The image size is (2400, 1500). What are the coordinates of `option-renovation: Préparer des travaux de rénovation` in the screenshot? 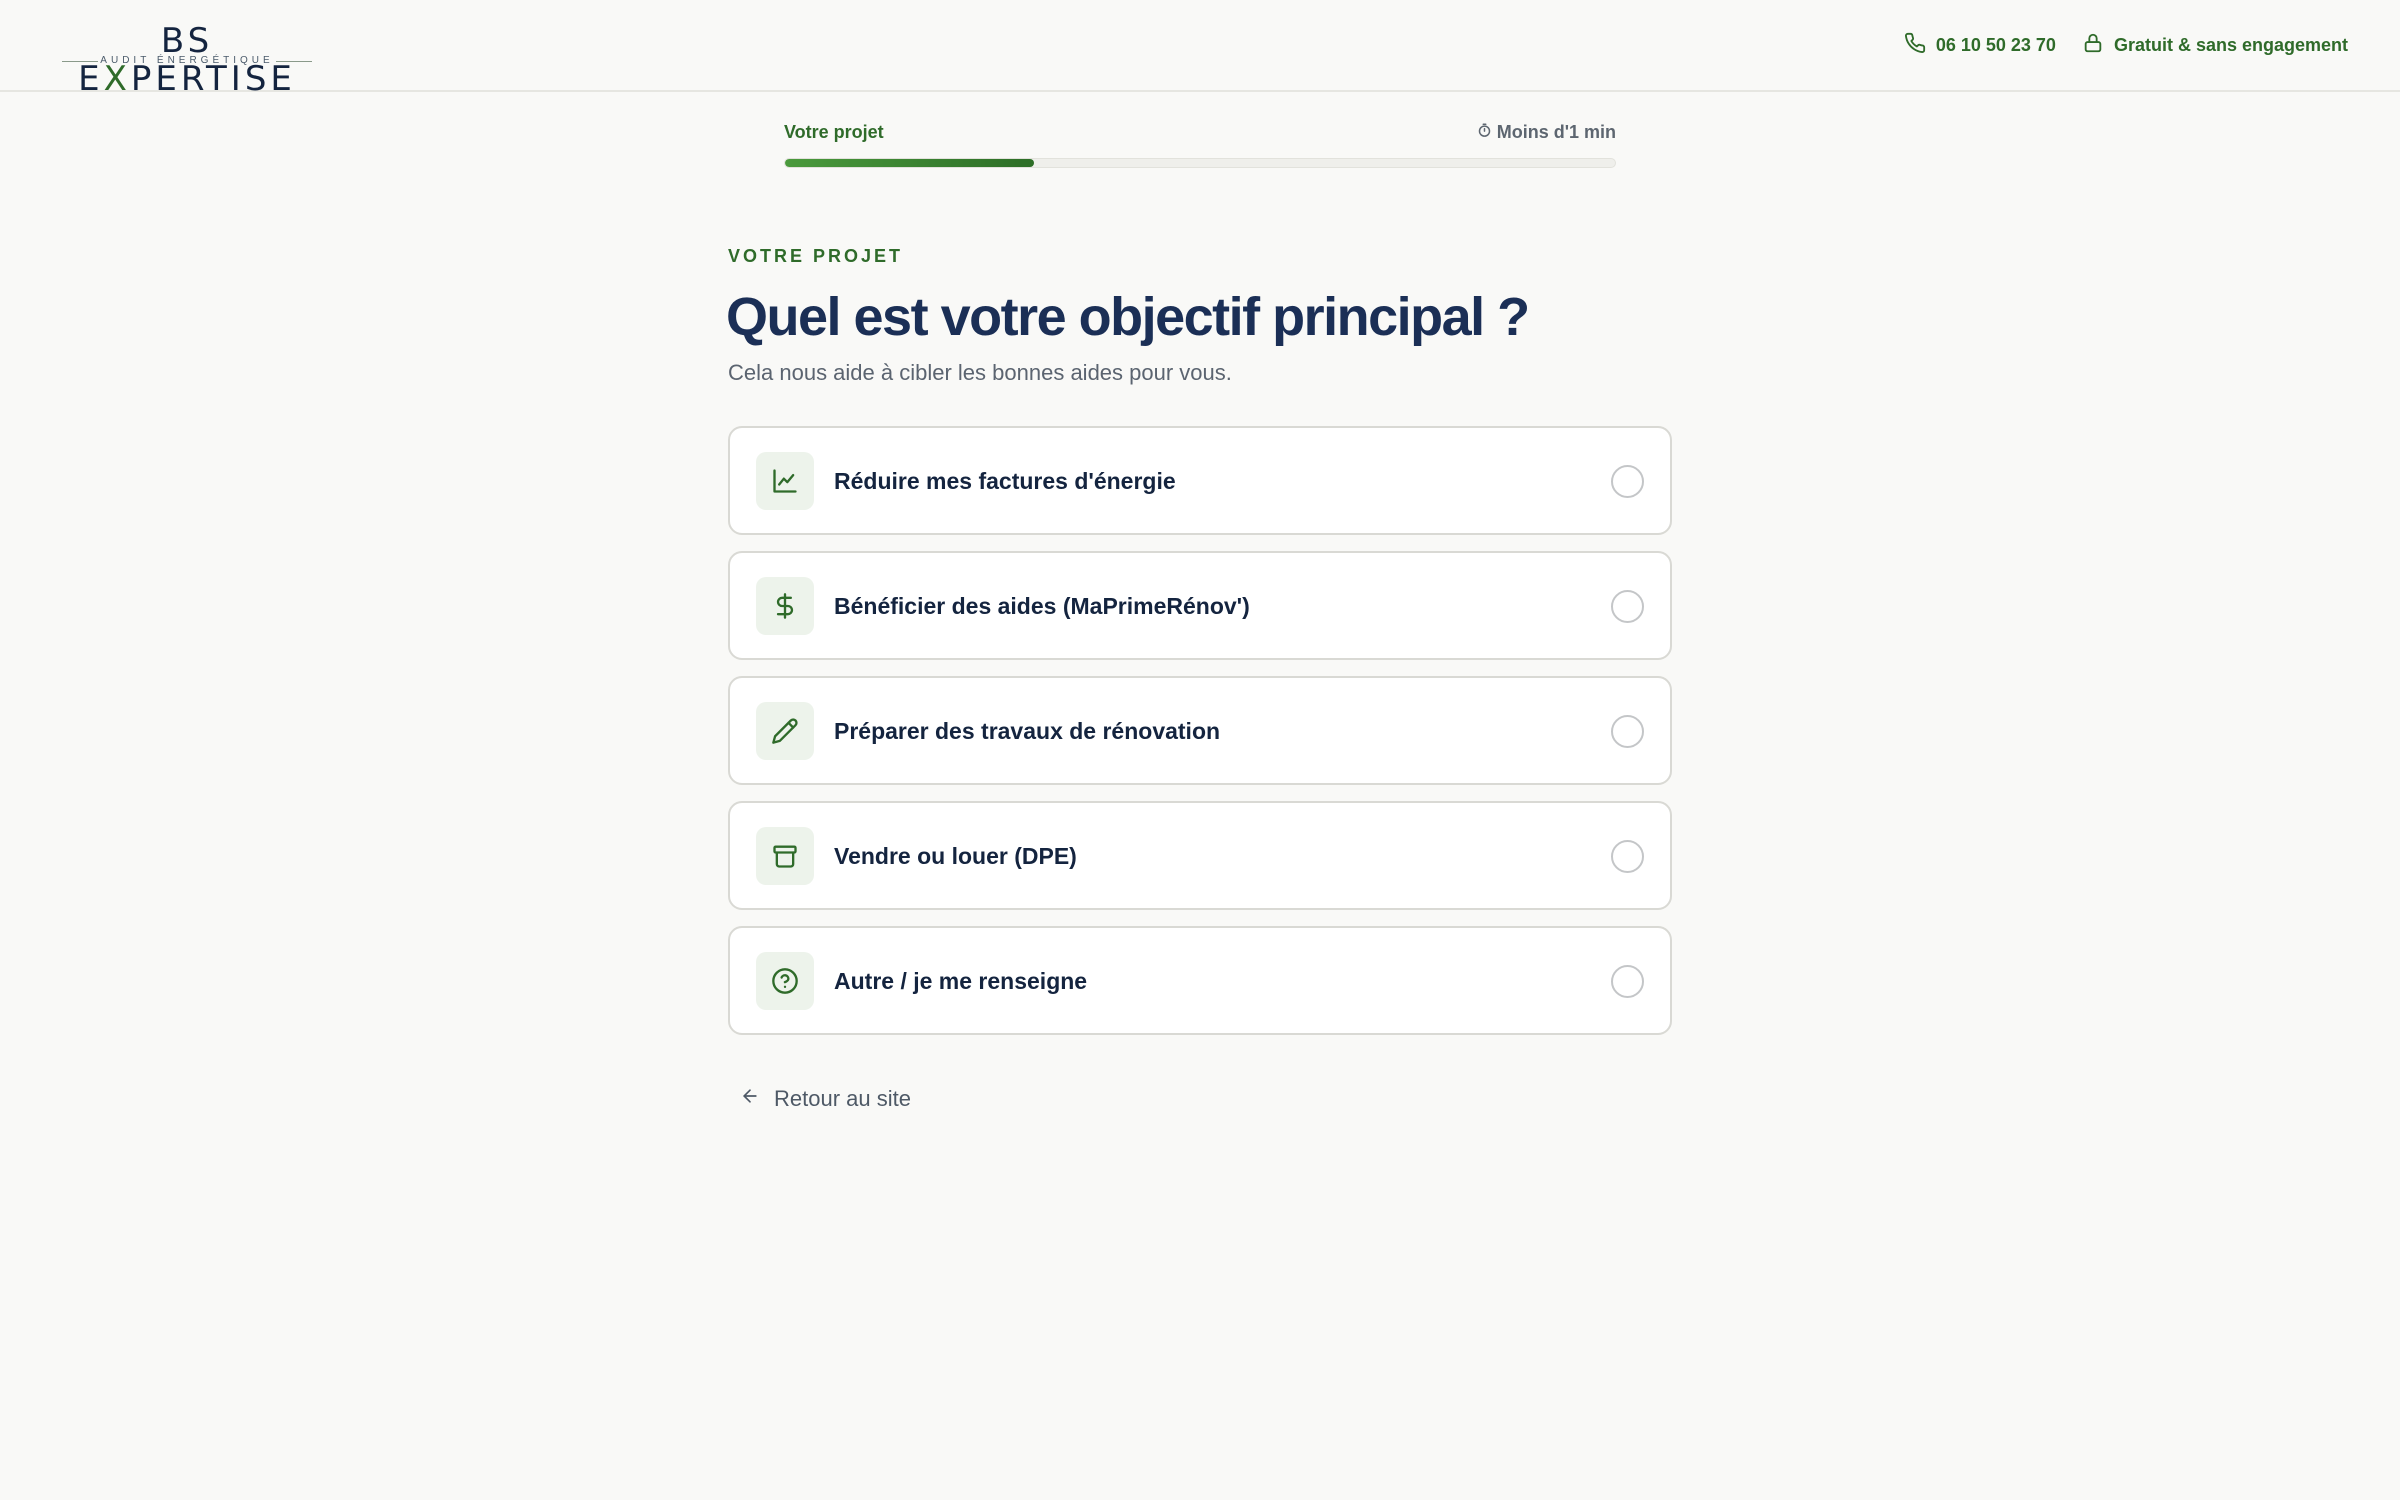 It's located at (1200, 730).